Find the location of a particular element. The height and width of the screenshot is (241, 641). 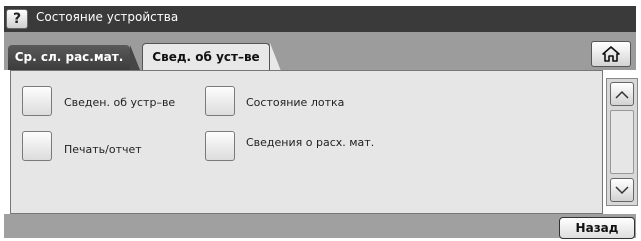

scroll-track is located at coordinates (622, 142).